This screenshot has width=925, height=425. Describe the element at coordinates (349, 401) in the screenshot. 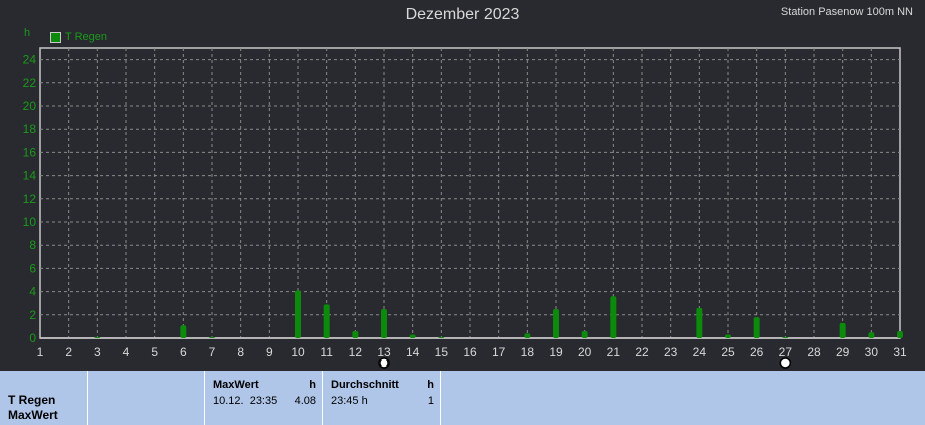

I see `avg-time: 23:45 h` at that location.